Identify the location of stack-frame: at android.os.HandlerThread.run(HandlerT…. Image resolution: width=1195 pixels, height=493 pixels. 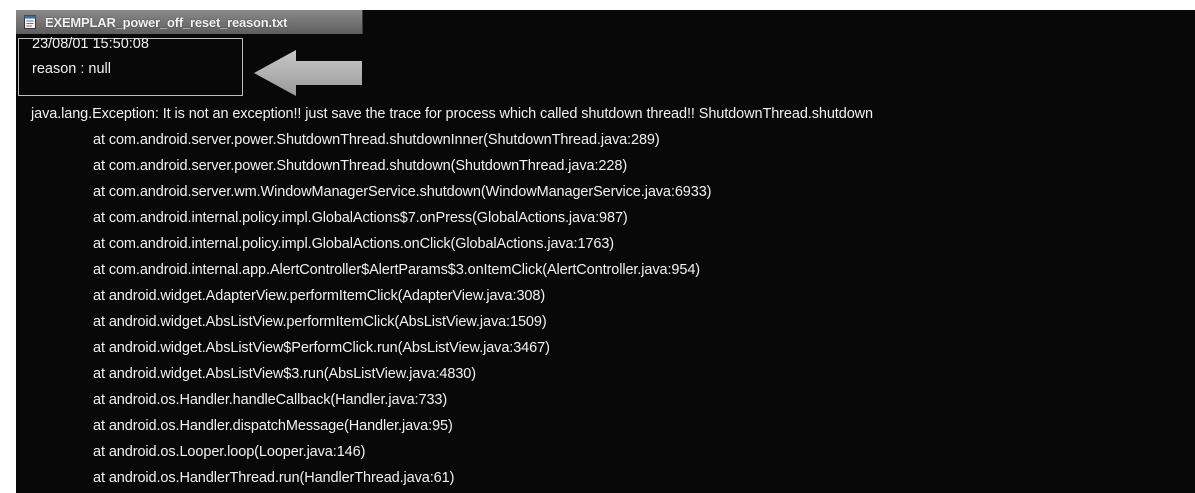
(274, 478).